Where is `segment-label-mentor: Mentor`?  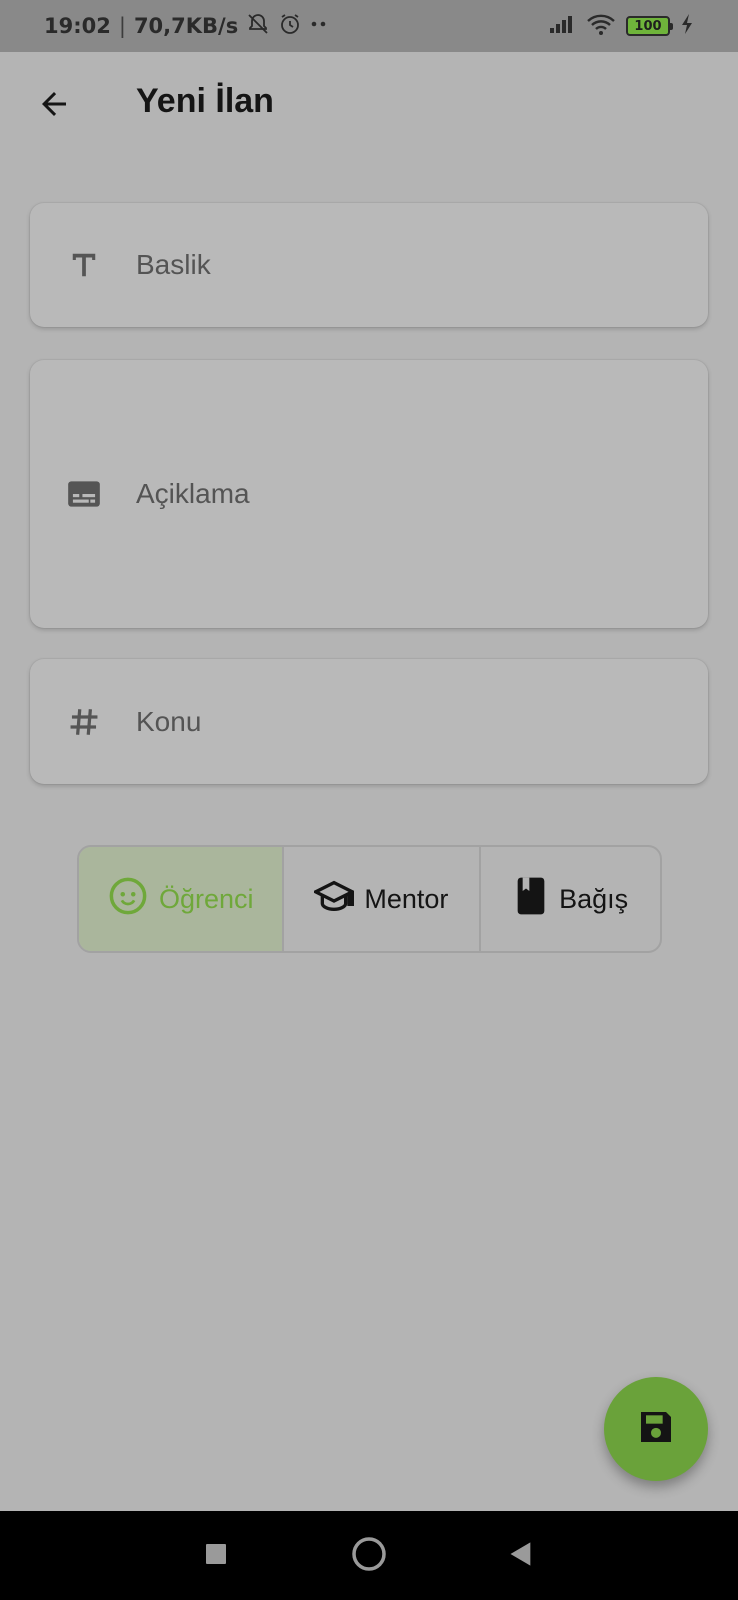
segment-label-mentor: Mentor is located at coordinates (406, 898).